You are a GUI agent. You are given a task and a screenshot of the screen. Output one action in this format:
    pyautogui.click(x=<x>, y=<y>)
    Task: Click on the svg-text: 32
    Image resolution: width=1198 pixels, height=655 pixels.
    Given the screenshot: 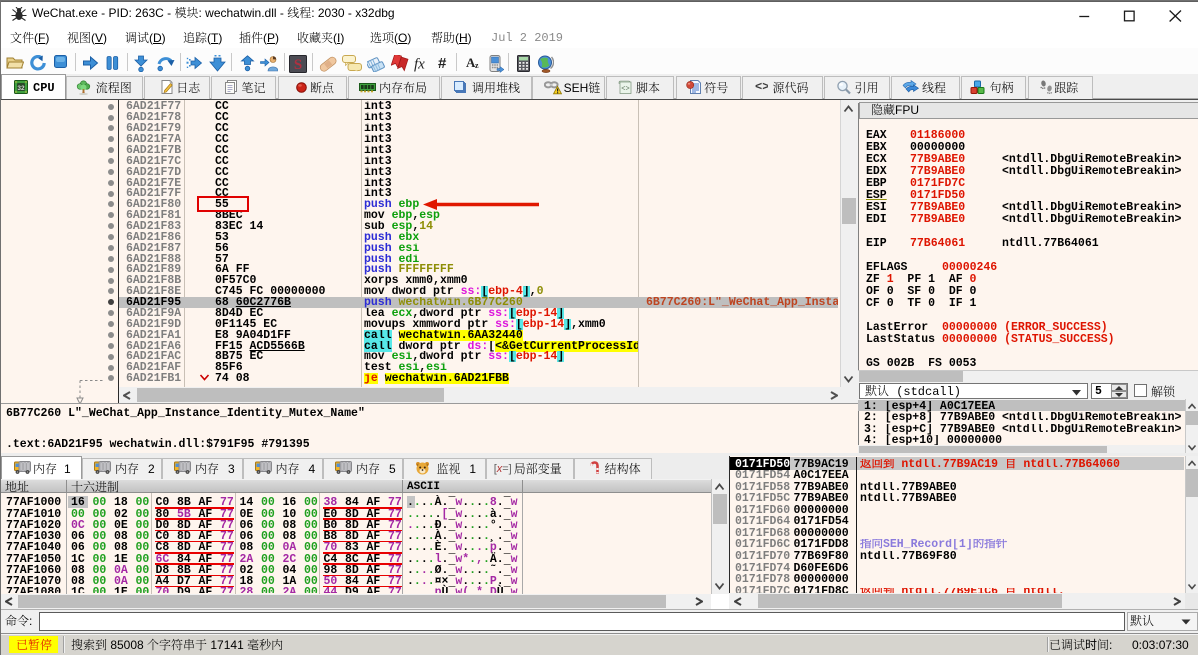 What is the action you would take?
    pyautogui.click(x=21, y=88)
    